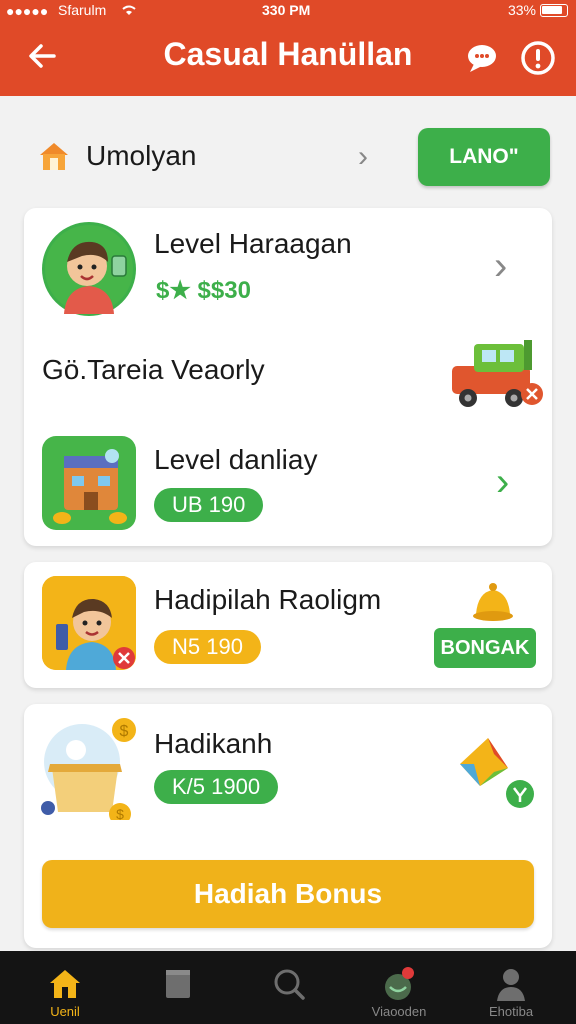 This screenshot has width=576, height=1024. I want to click on search-icon, so click(289, 984).